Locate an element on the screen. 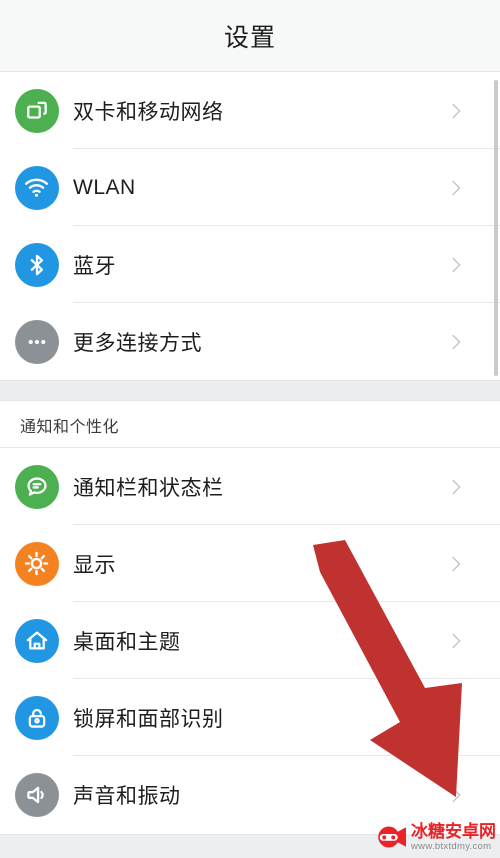 This screenshot has height=858, width=500. title-bar: 设置 is located at coordinates (250, 36).